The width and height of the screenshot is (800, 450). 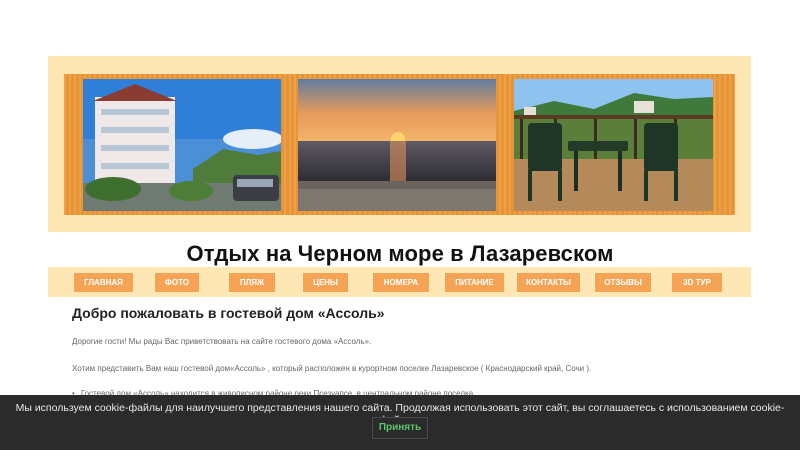 I want to click on nav-item-reviews: ОТЗЫВЫ, so click(x=623, y=282).